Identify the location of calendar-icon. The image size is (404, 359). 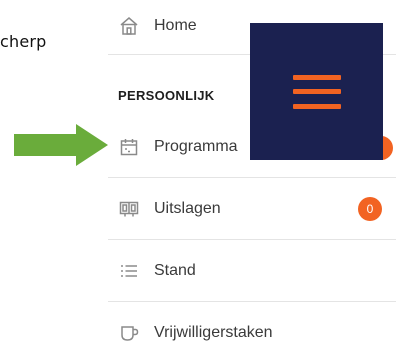
(129, 147).